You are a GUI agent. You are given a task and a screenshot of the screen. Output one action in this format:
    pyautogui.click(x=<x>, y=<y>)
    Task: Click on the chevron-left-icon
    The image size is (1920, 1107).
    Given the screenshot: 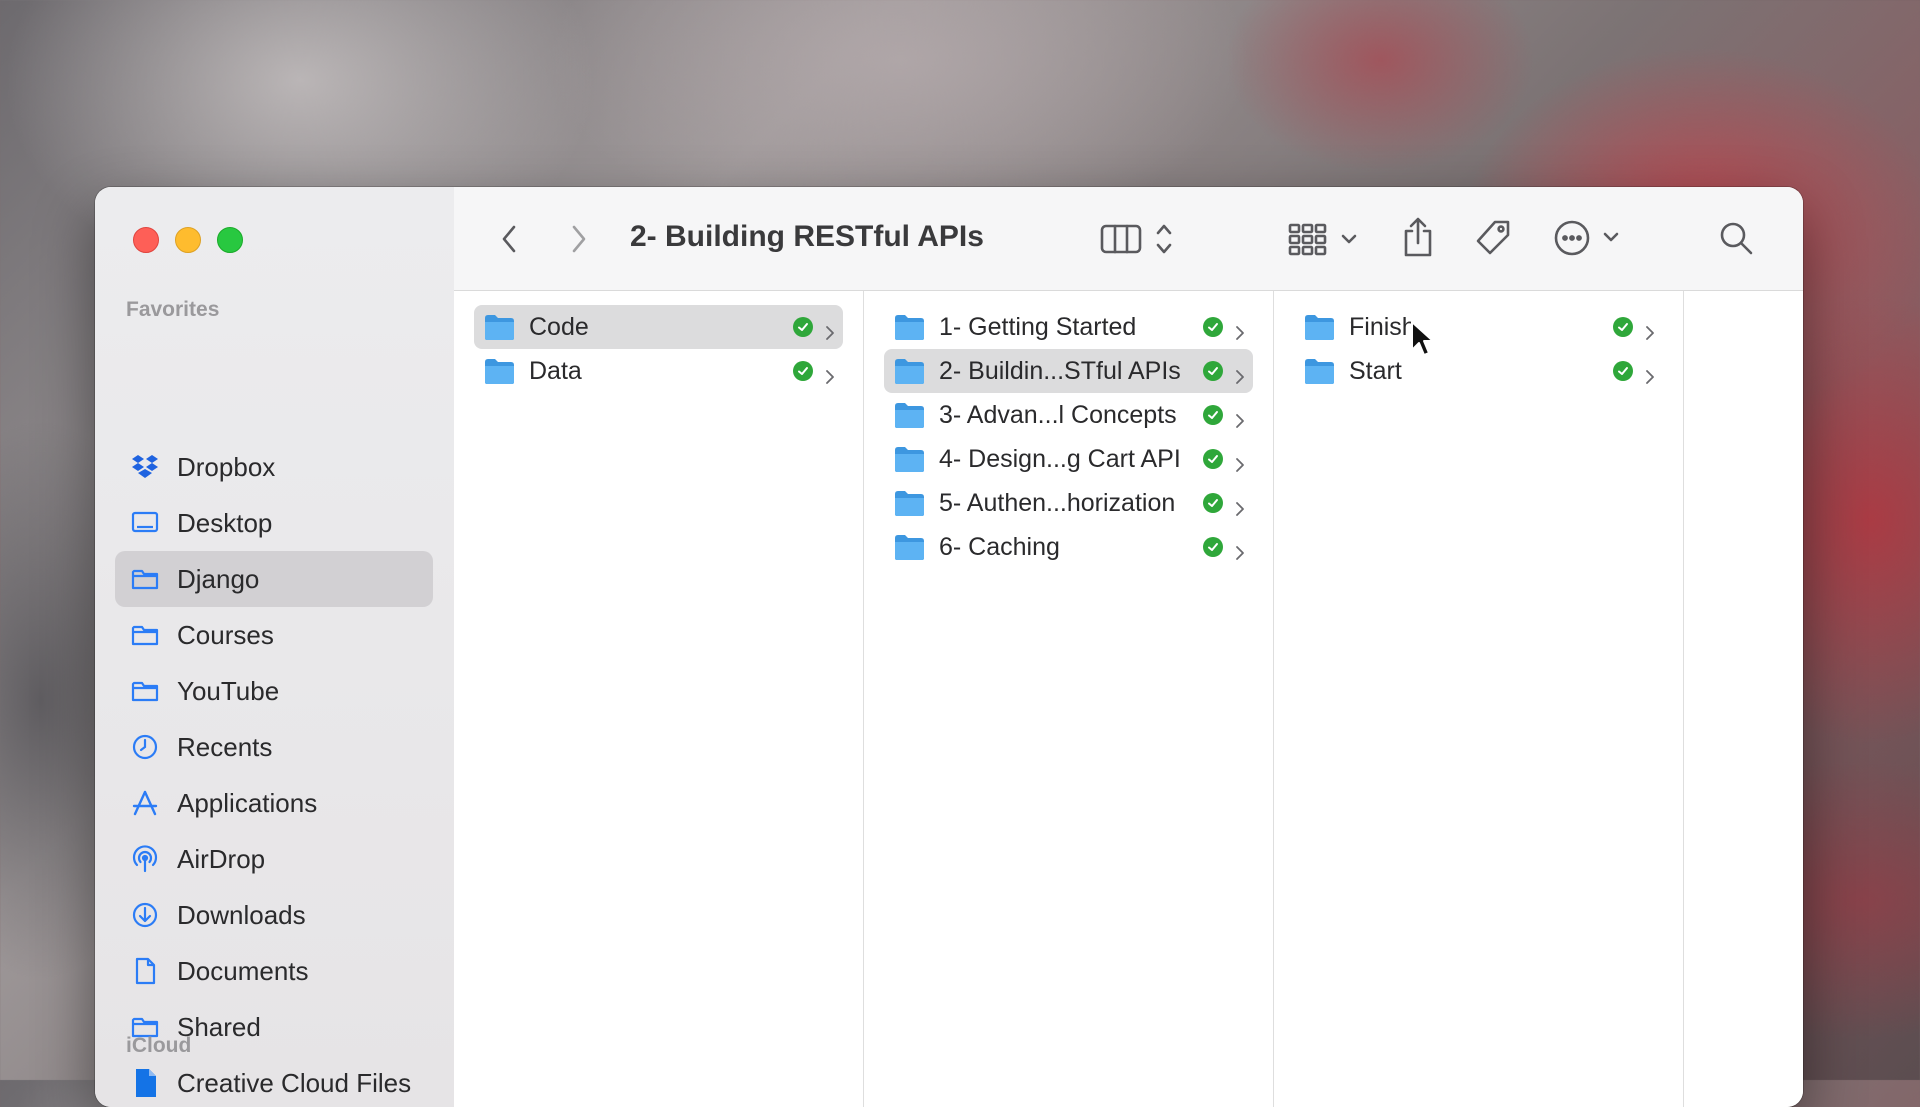 What is the action you would take?
    pyautogui.click(x=509, y=239)
    